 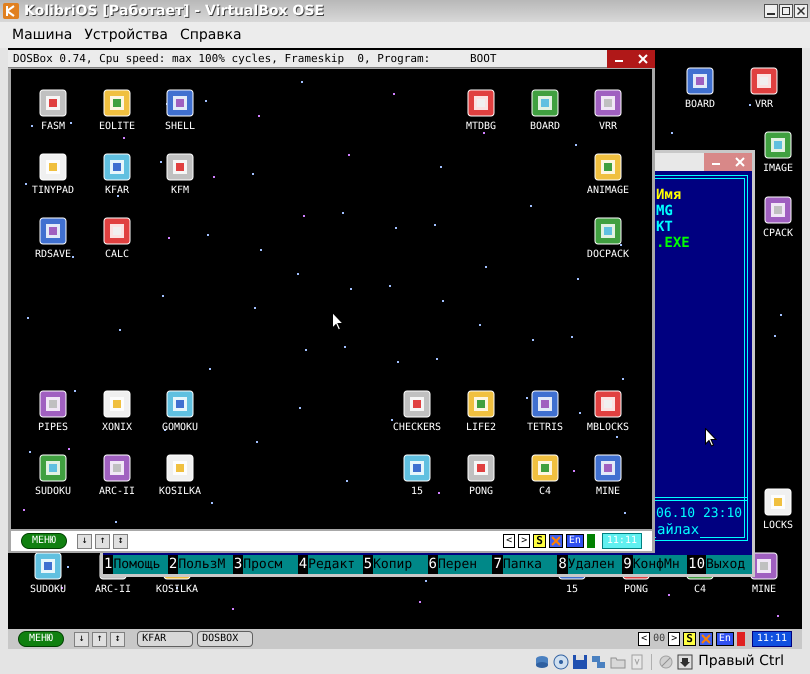 What do you see at coordinates (211, 35) in the screenshot?
I see `menu-item: Справка` at bounding box center [211, 35].